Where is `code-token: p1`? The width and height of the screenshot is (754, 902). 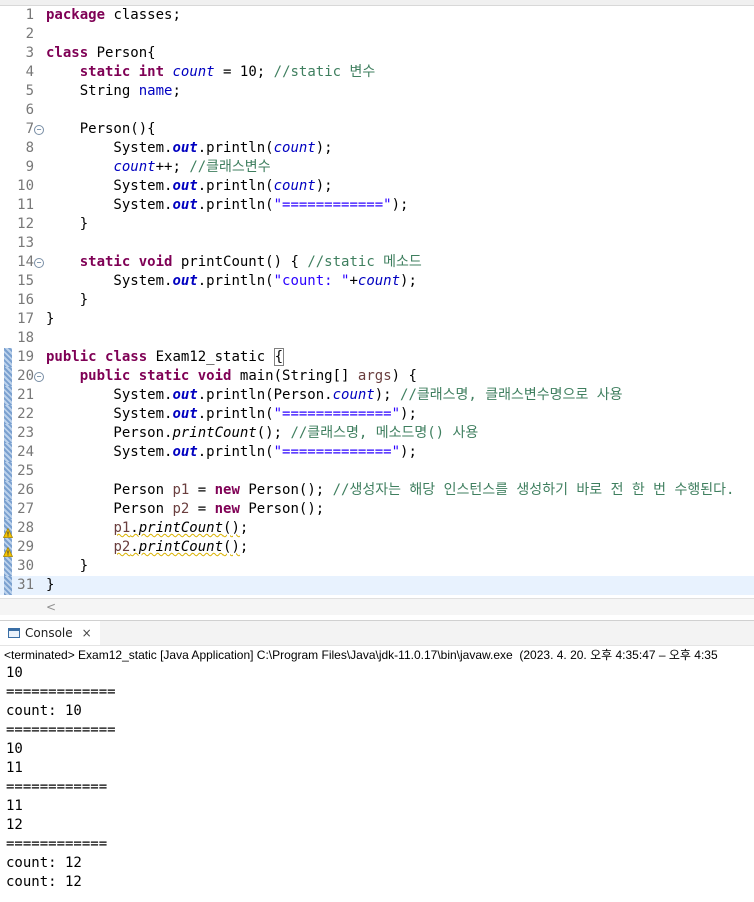 code-token: p1 is located at coordinates (181, 490).